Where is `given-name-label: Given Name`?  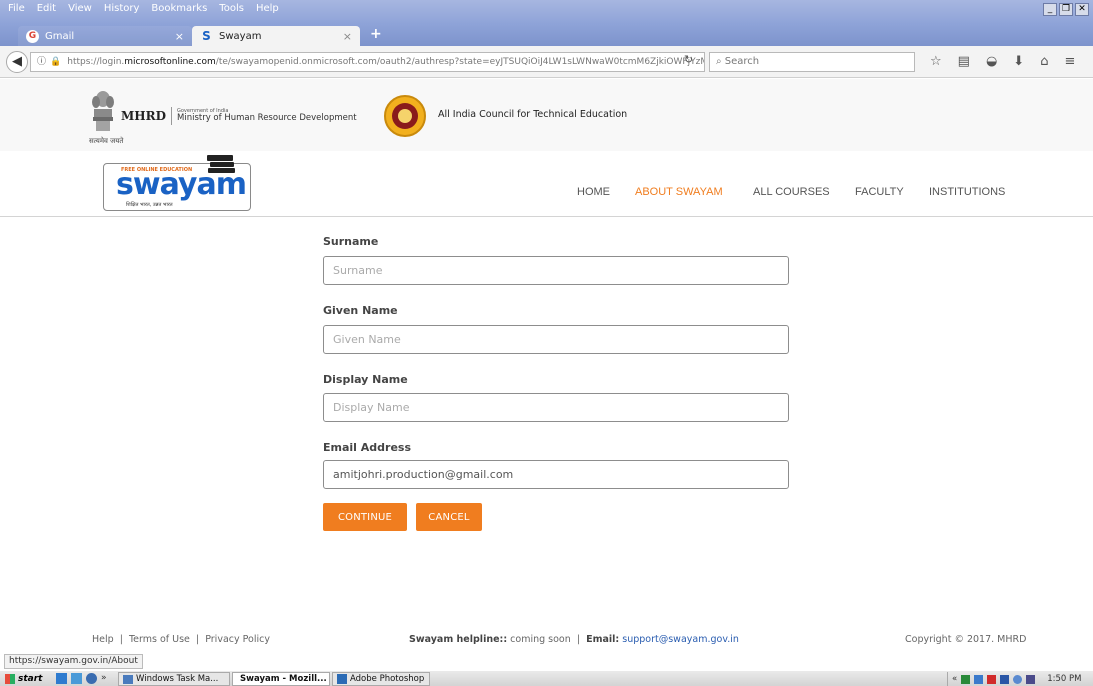 given-name-label: Given Name is located at coordinates (360, 310).